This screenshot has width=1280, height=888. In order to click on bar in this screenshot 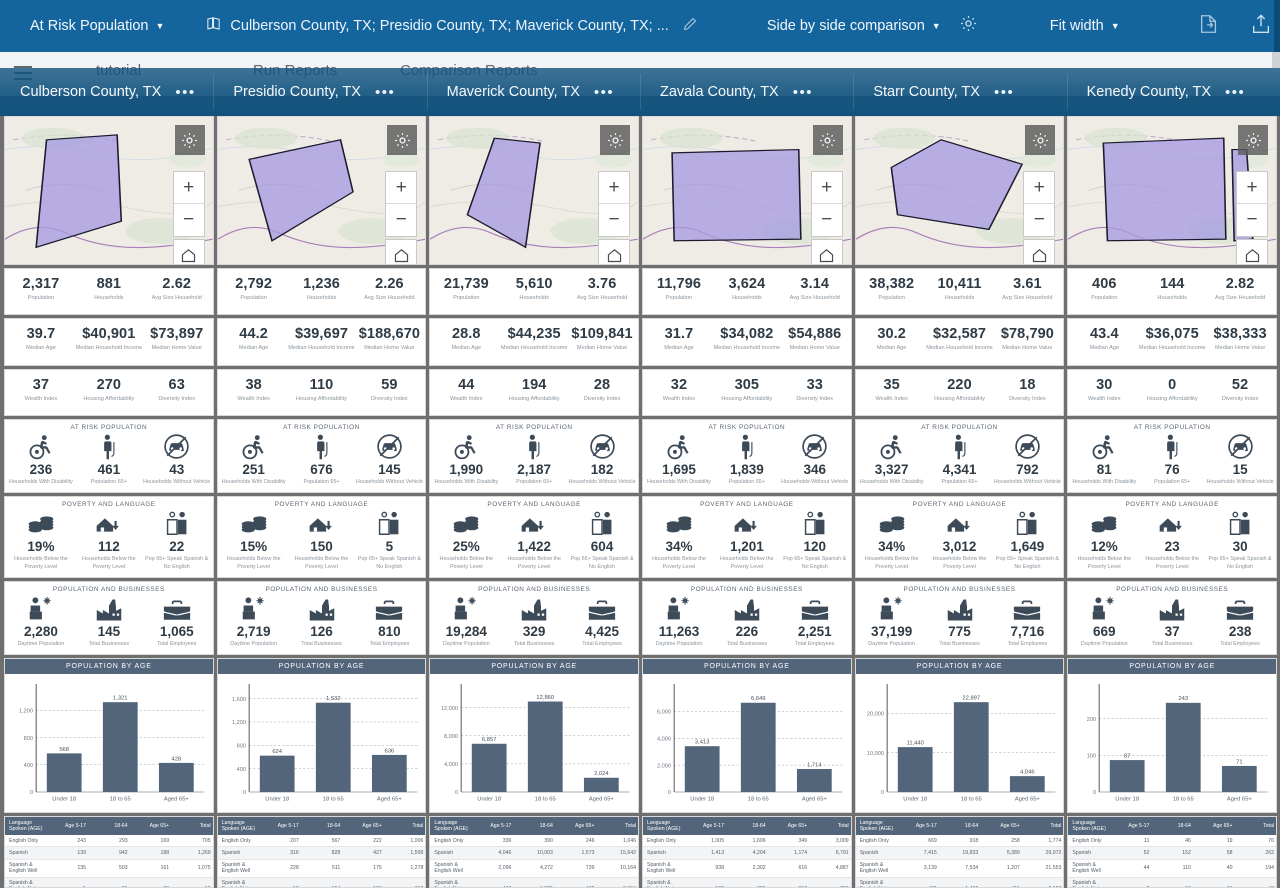, I will do `click(602, 785)`.